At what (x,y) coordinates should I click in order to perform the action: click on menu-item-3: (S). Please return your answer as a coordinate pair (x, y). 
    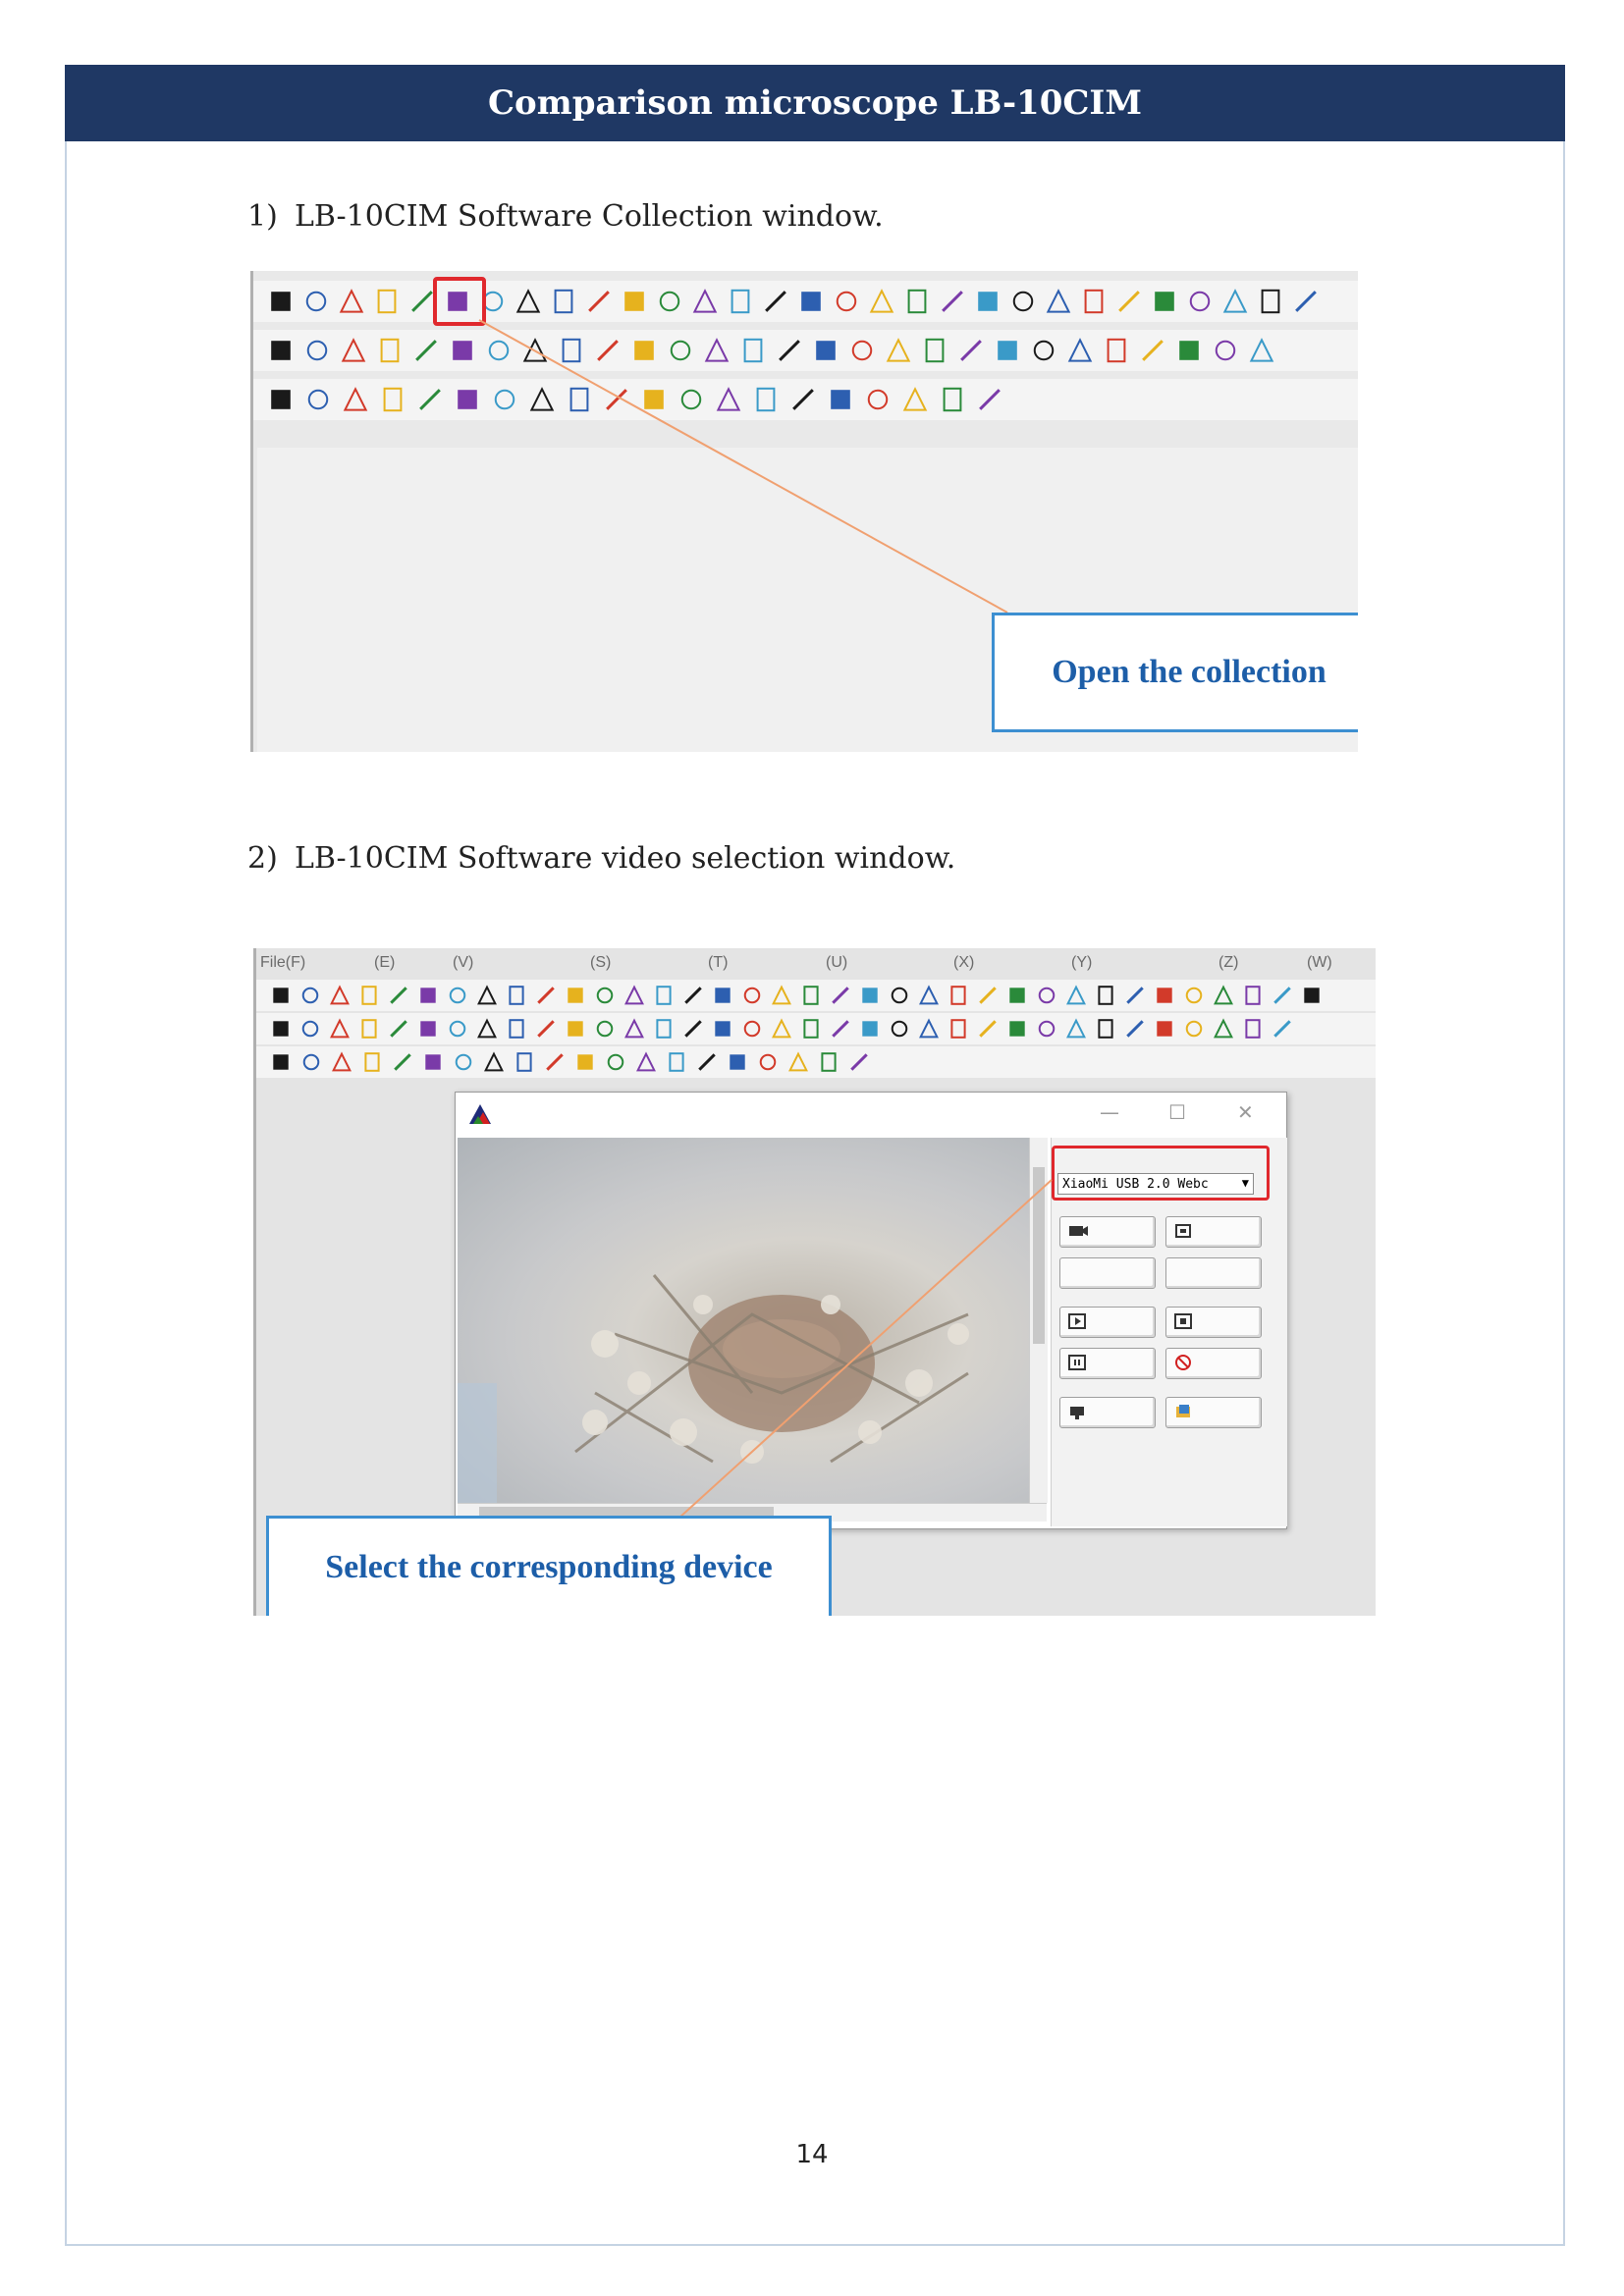
    Looking at the image, I should click on (600, 963).